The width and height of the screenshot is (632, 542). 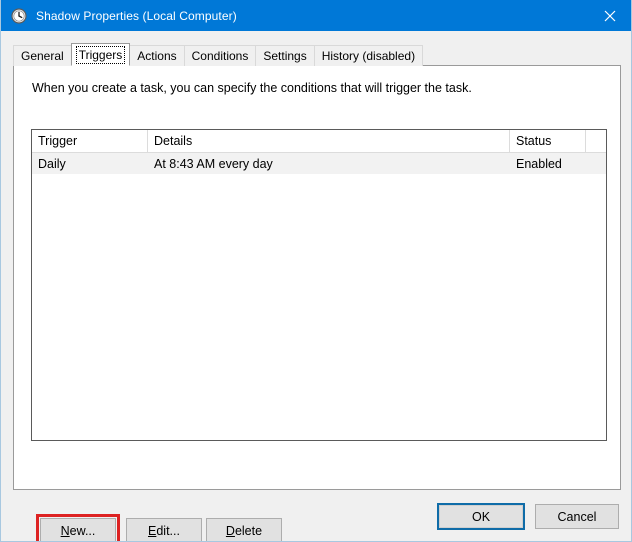 I want to click on ok-button-label: OK, so click(x=481, y=516).